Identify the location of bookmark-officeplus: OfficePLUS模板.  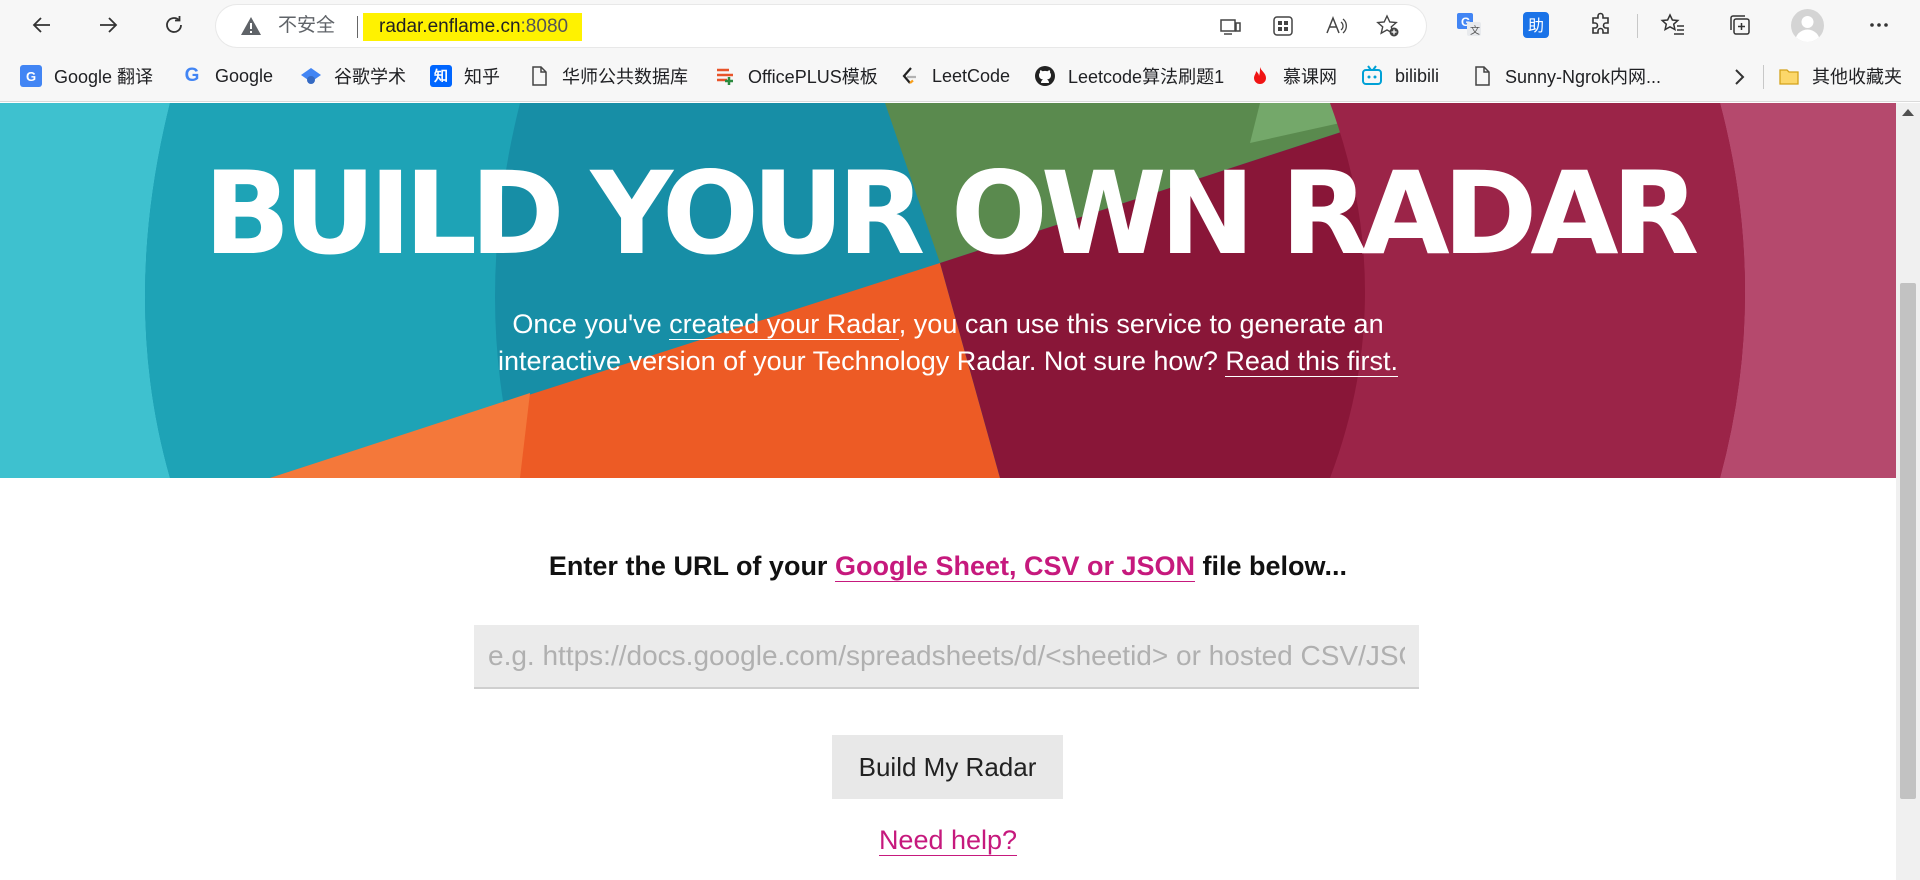
(796, 76).